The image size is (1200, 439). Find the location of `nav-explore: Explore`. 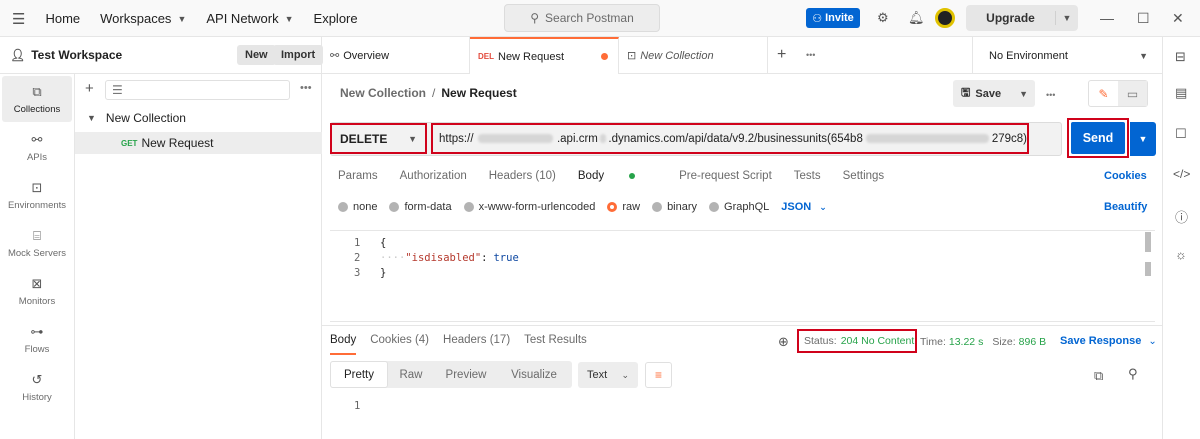

nav-explore: Explore is located at coordinates (336, 18).